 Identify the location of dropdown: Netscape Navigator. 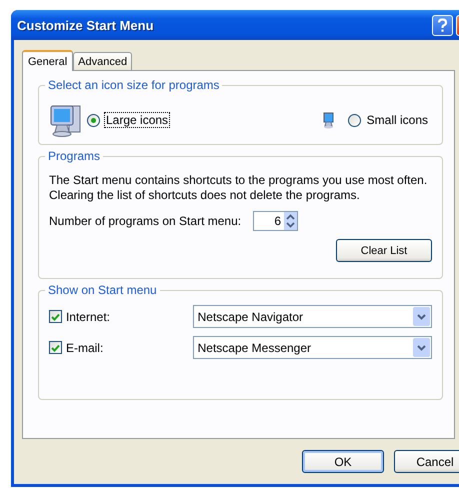
(312, 316).